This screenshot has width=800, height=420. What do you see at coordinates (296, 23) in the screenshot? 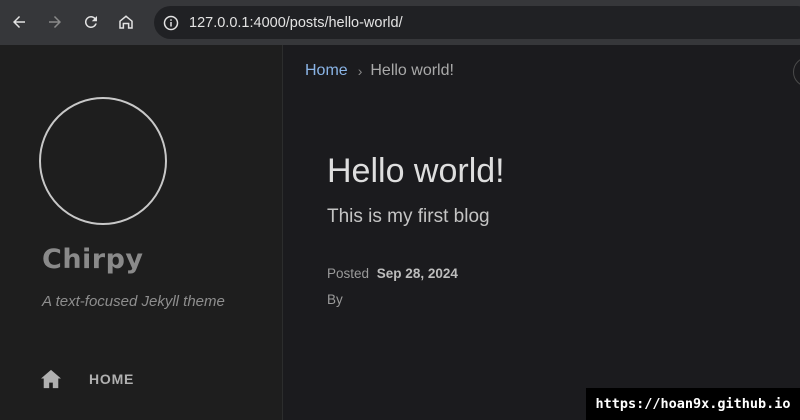
I see `url-text: 127.0.0.1:4000/posts/hello-world/` at bounding box center [296, 23].